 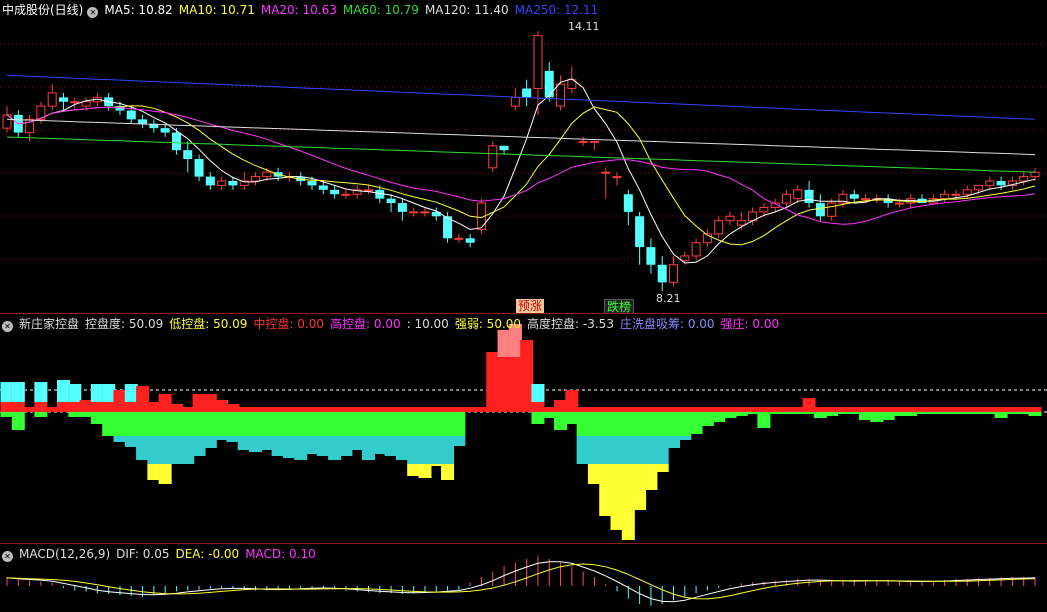 What do you see at coordinates (667, 324) in the screenshot?
I see `indicator-legend-item: 庄洗盘吸筹: 0.00` at bounding box center [667, 324].